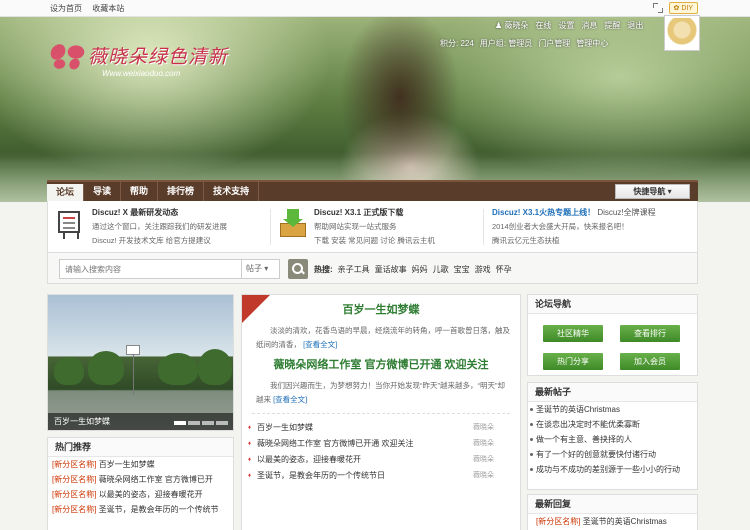  I want to click on announce-topic-line2: 腾讯云亿元生态扶植, so click(574, 240).